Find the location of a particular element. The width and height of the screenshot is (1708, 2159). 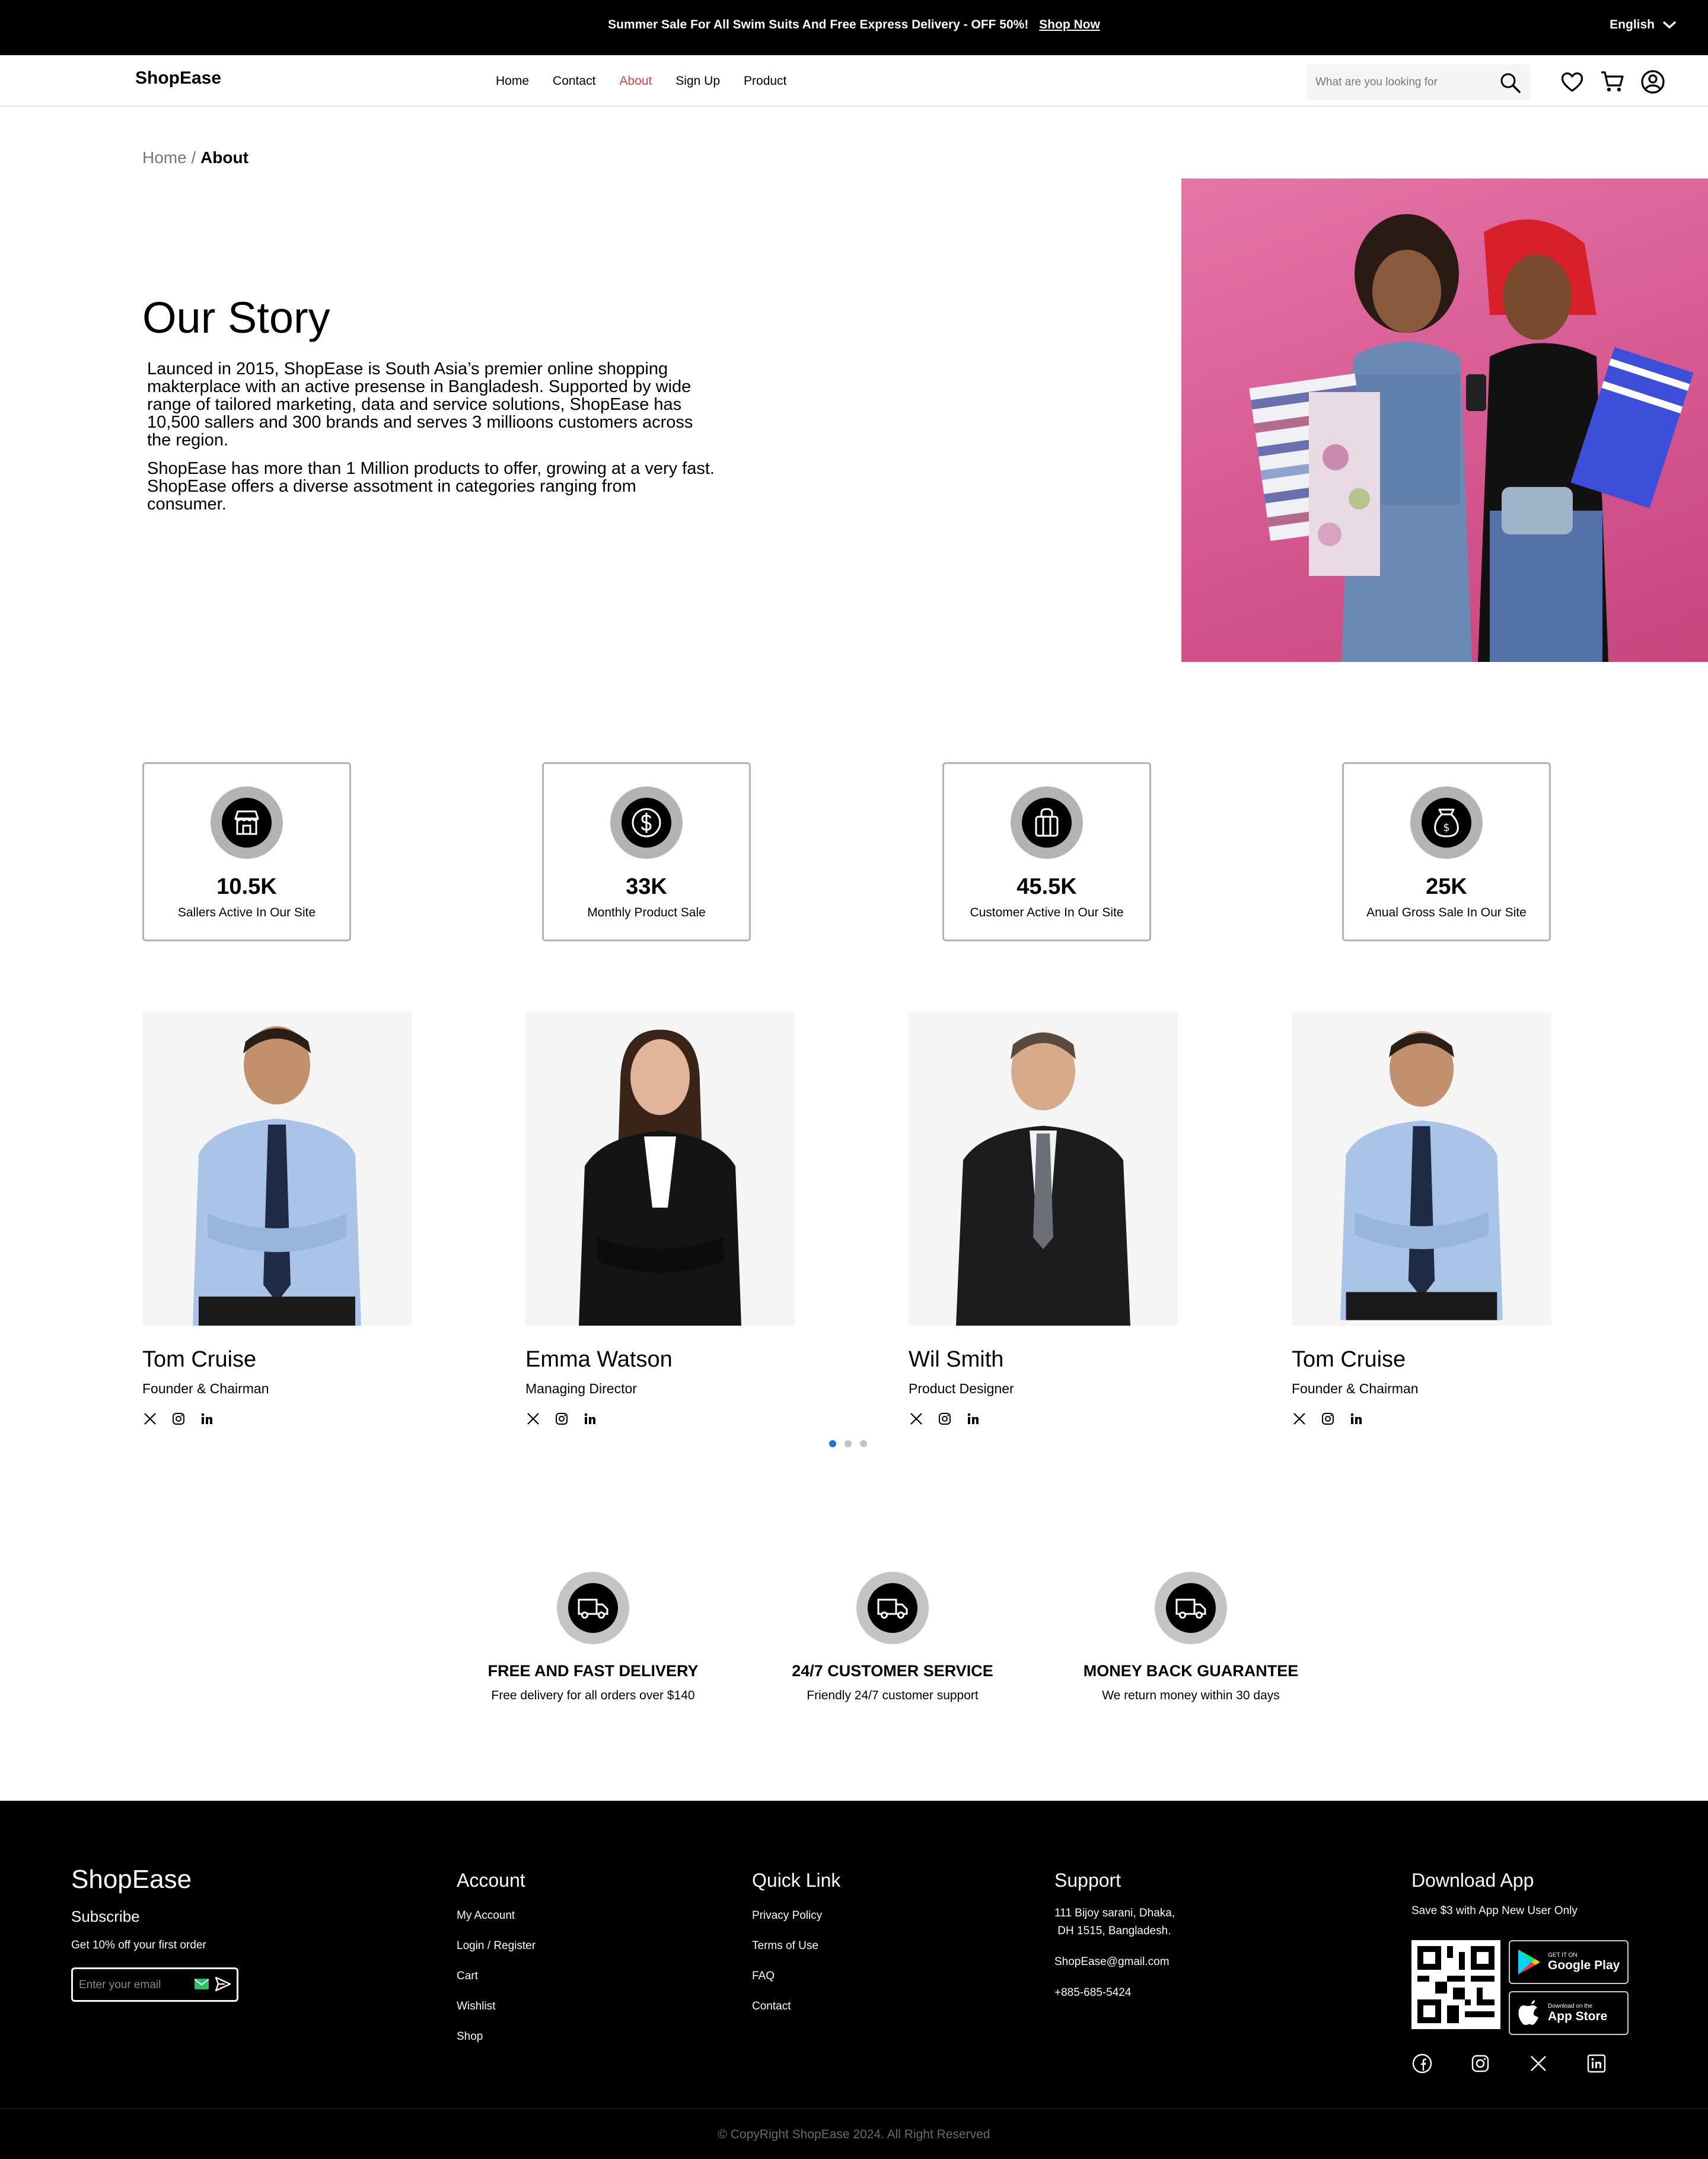

stat-card: $ 25K Anual Gross Sale In Our Site is located at coordinates (1446, 852).